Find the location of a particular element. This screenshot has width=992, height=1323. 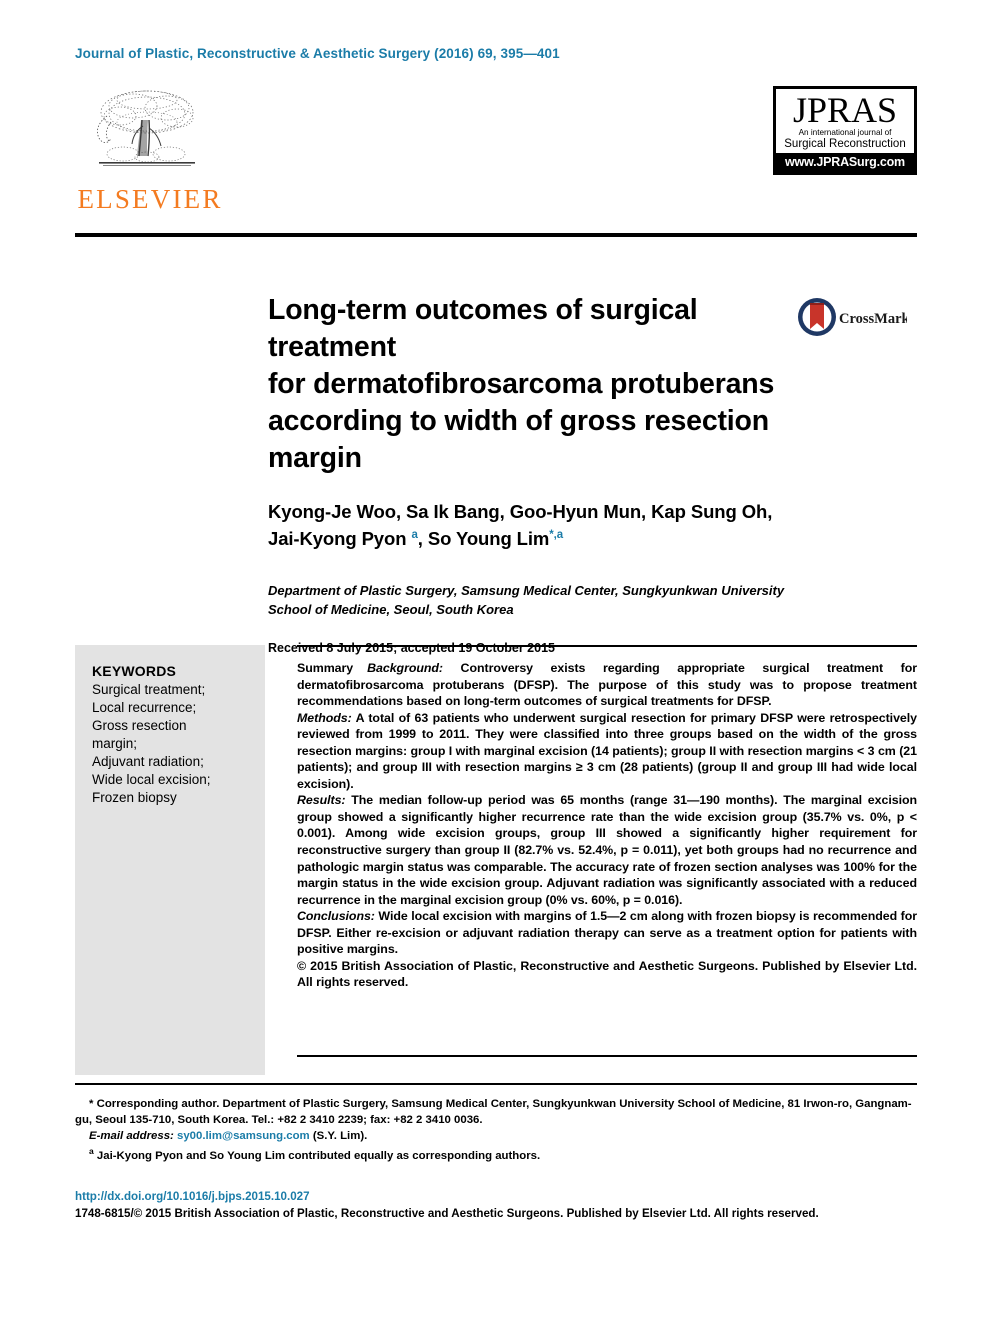

footnote-divider is located at coordinates (496, 1084).